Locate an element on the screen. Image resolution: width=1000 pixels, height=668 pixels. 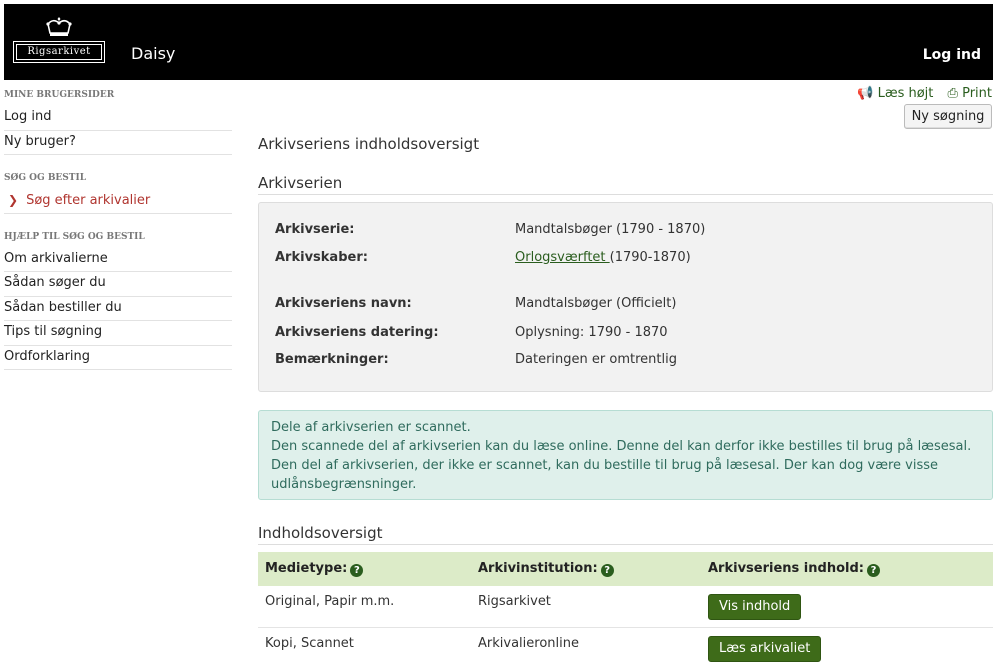
info-label: Bemærkninger: is located at coordinates (332, 359).